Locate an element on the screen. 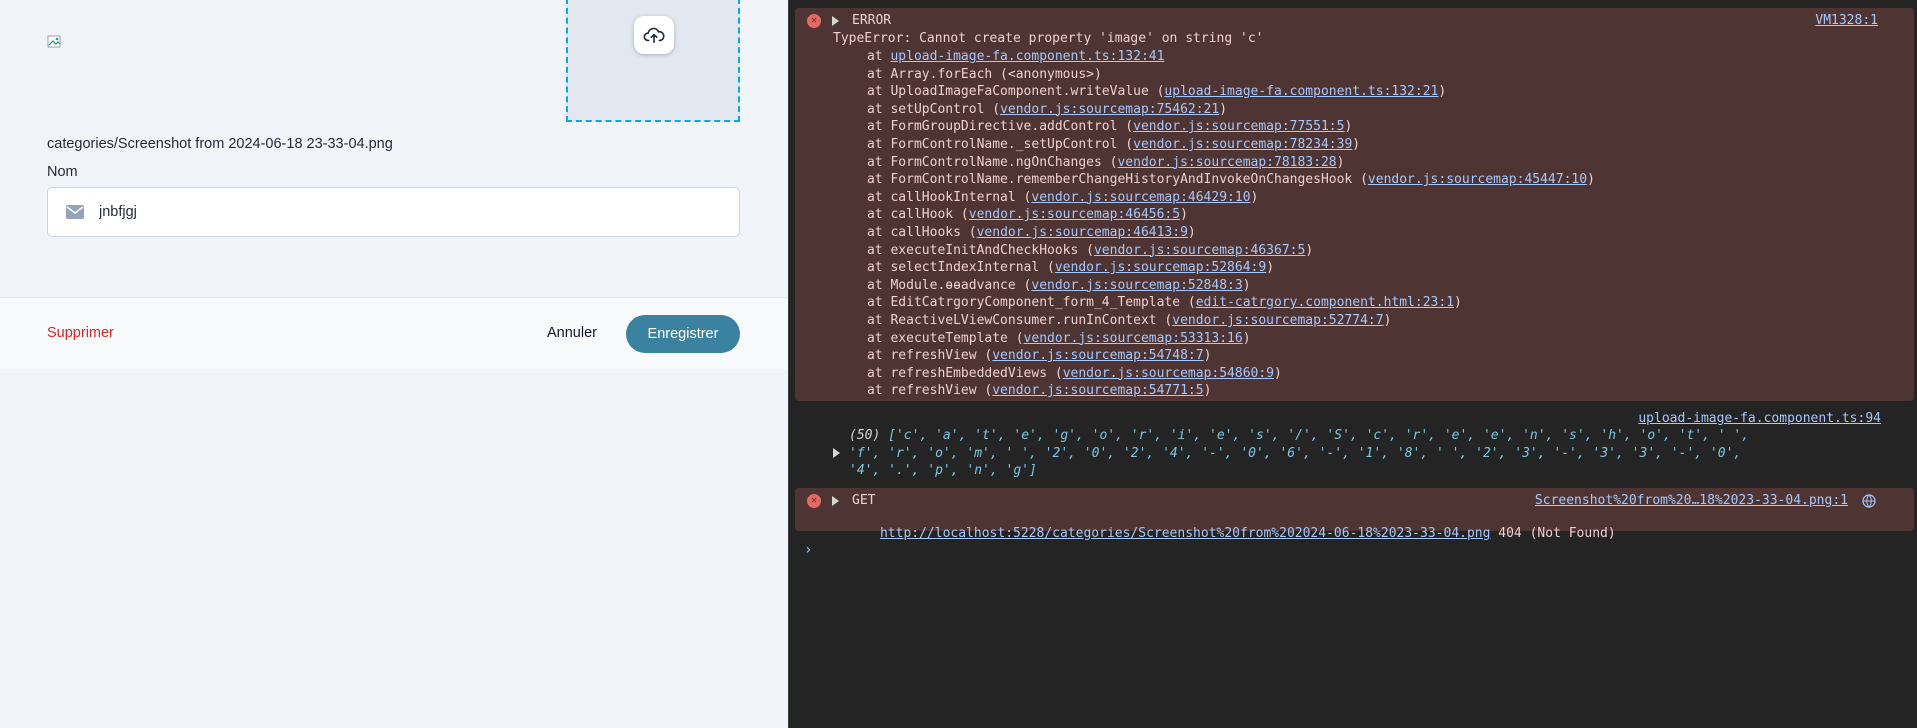 This screenshot has height=728, width=1917. stack-frame-link: upload-image-fa.component.ts:132:41 is located at coordinates (1027, 56).